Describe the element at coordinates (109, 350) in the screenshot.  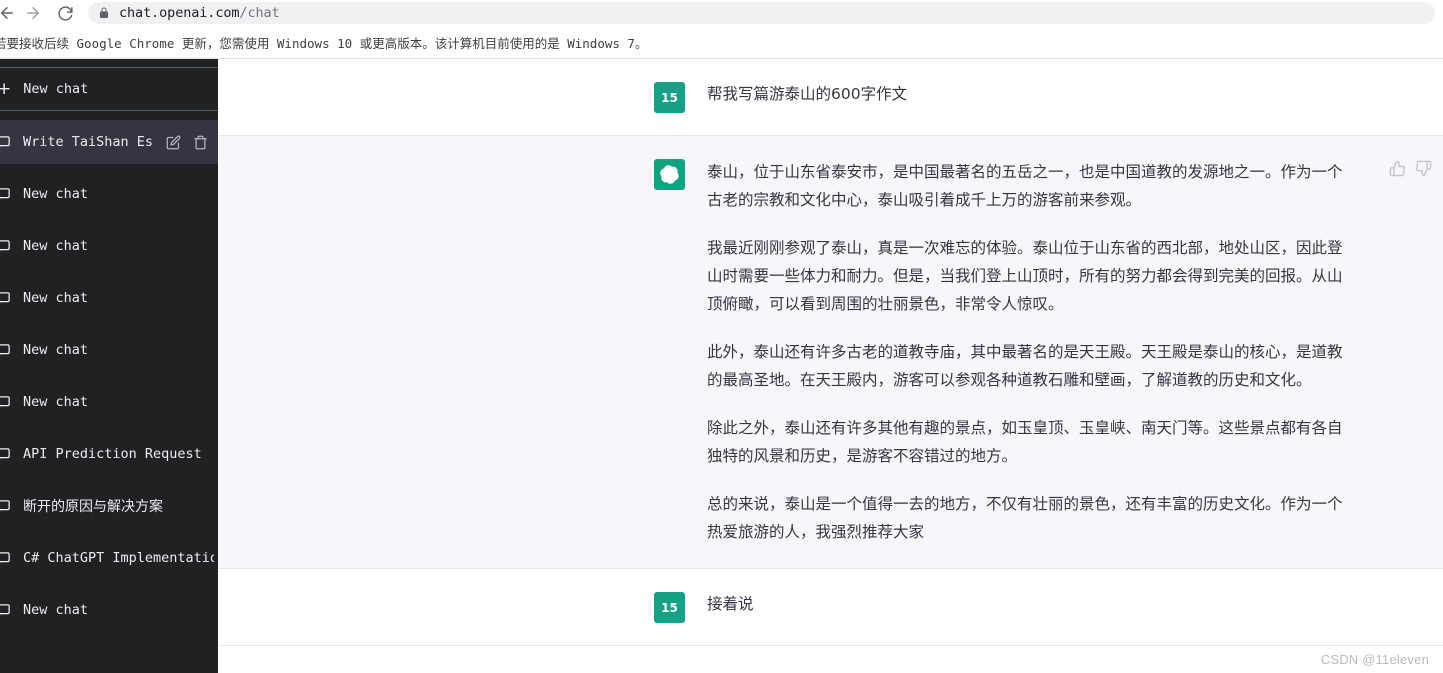
I see `sidebar-item-new-chat-4: New chat` at that location.